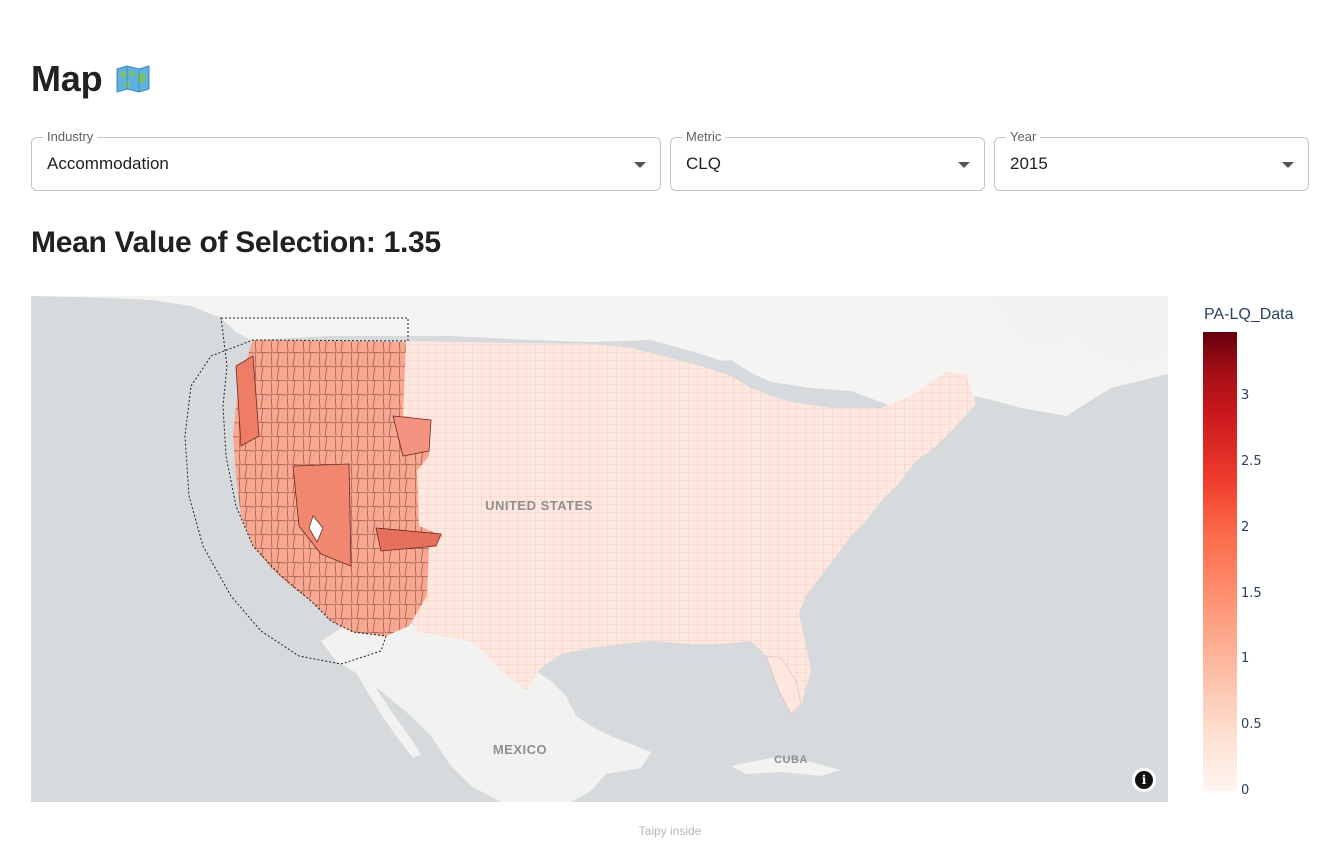 The image size is (1335, 841). Describe the element at coordinates (1249, 314) in the screenshot. I see `colorbar-title: PA-LQ_Data` at that location.